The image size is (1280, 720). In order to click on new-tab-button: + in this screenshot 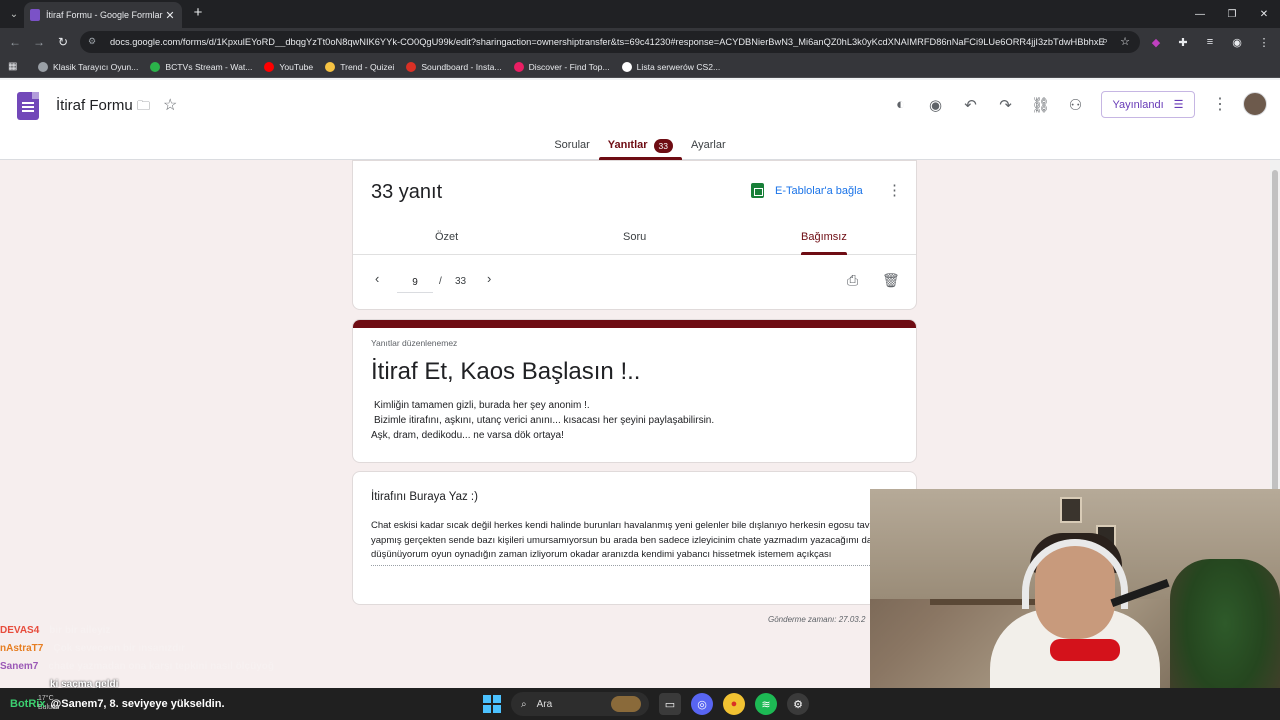, I will do `click(198, 14)`.